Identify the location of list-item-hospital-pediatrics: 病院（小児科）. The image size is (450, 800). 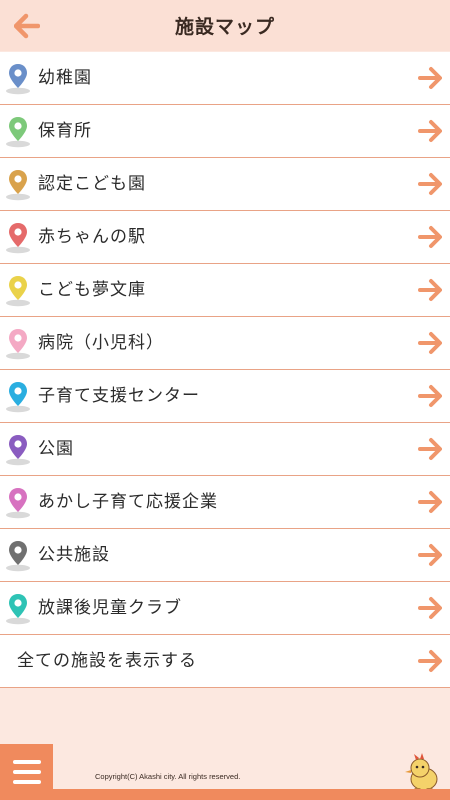
(225, 343).